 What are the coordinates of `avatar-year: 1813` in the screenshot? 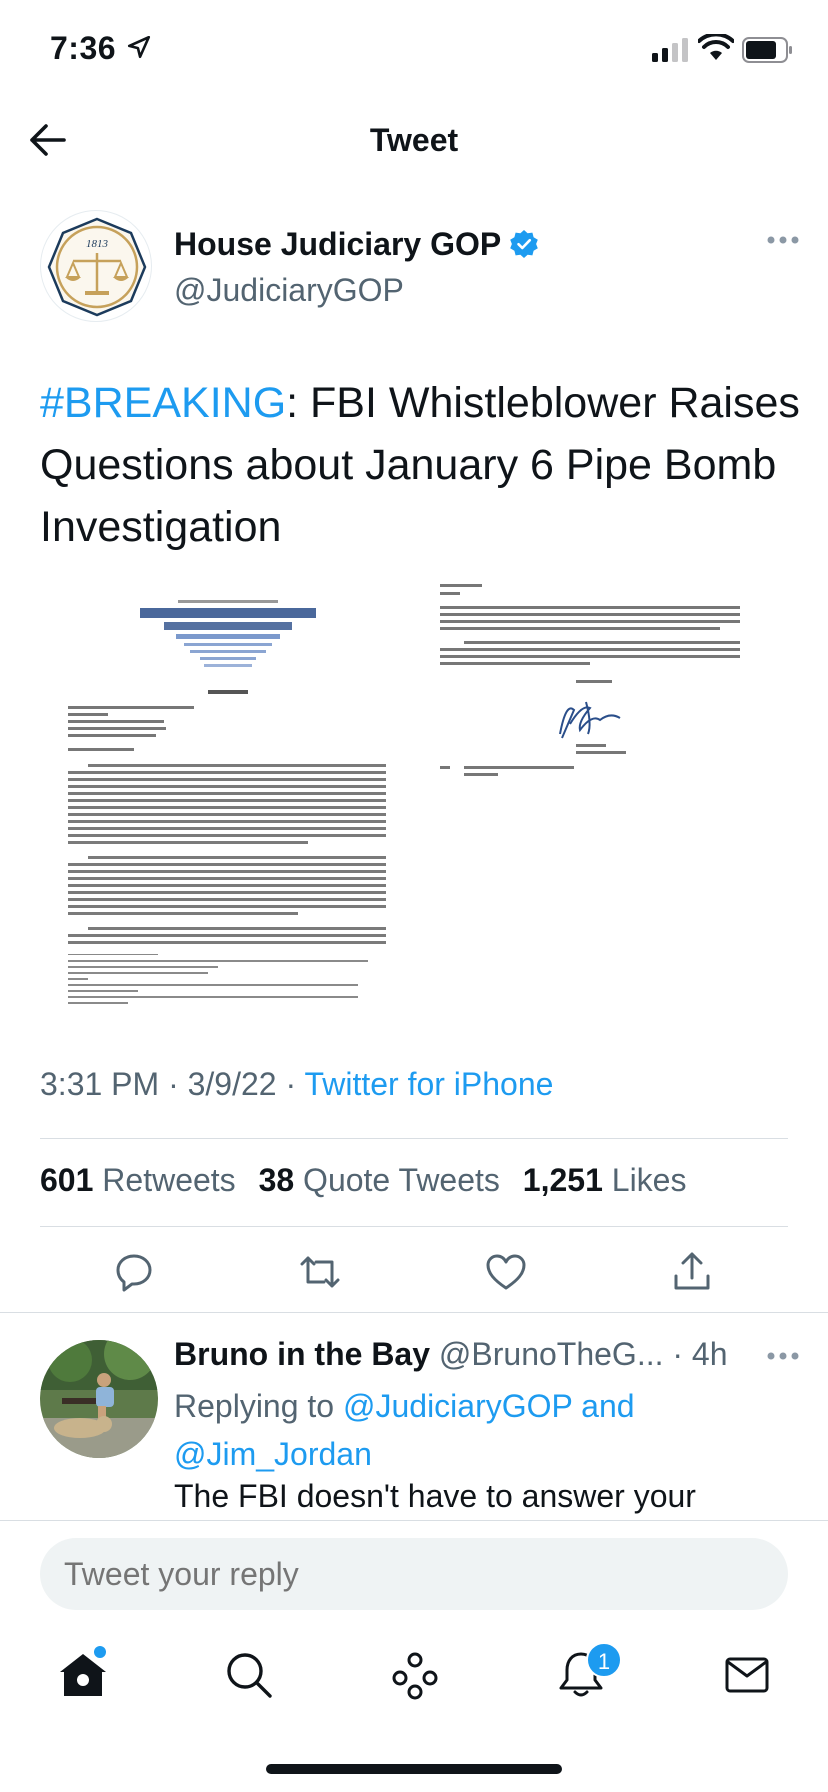 It's located at (97, 244).